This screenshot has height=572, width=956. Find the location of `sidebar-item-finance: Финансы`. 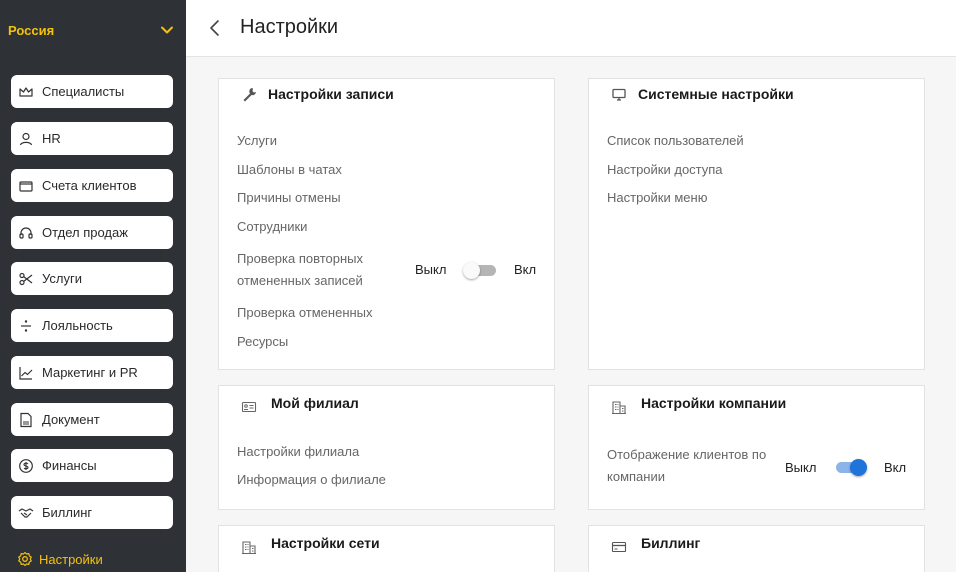

sidebar-item-finance: Финансы is located at coordinates (92, 465).